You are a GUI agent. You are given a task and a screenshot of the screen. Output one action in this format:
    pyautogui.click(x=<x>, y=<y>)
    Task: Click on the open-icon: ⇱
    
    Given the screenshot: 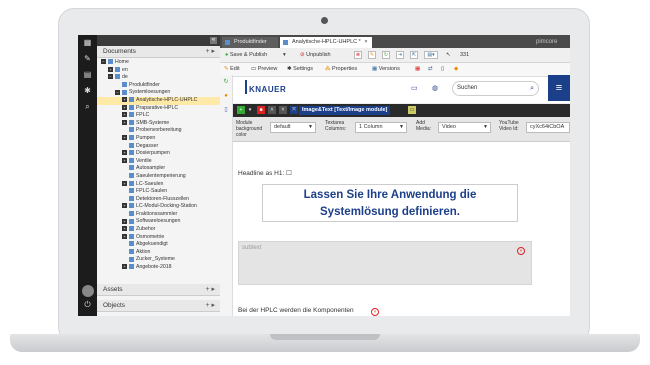 What is the action you would take?
    pyautogui.click(x=414, y=55)
    